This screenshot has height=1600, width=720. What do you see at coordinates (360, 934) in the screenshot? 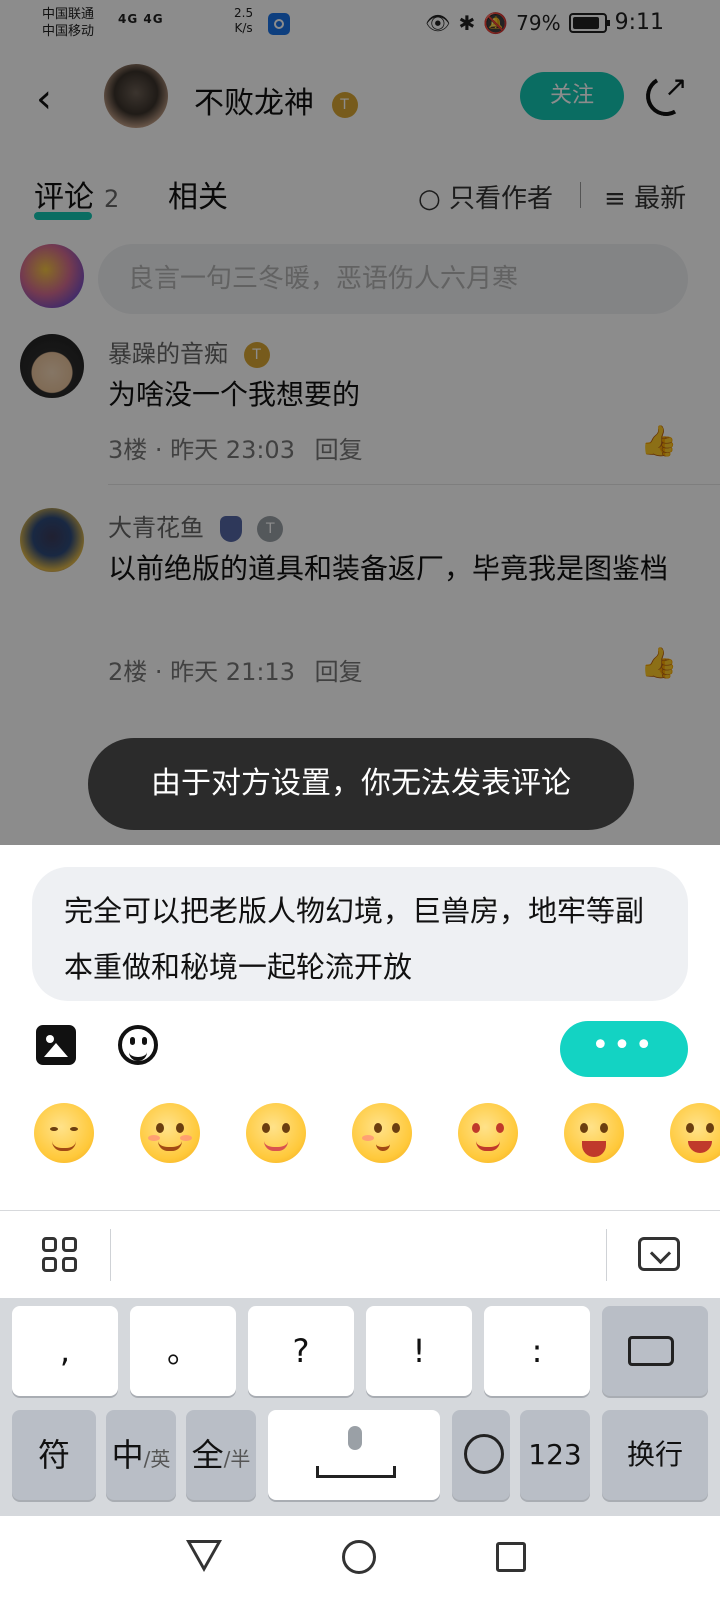
I see `reply-text-field: 完全可以把老版人物幻境，巨兽房，地牢等副本重做和秘境一起轮流开放` at bounding box center [360, 934].